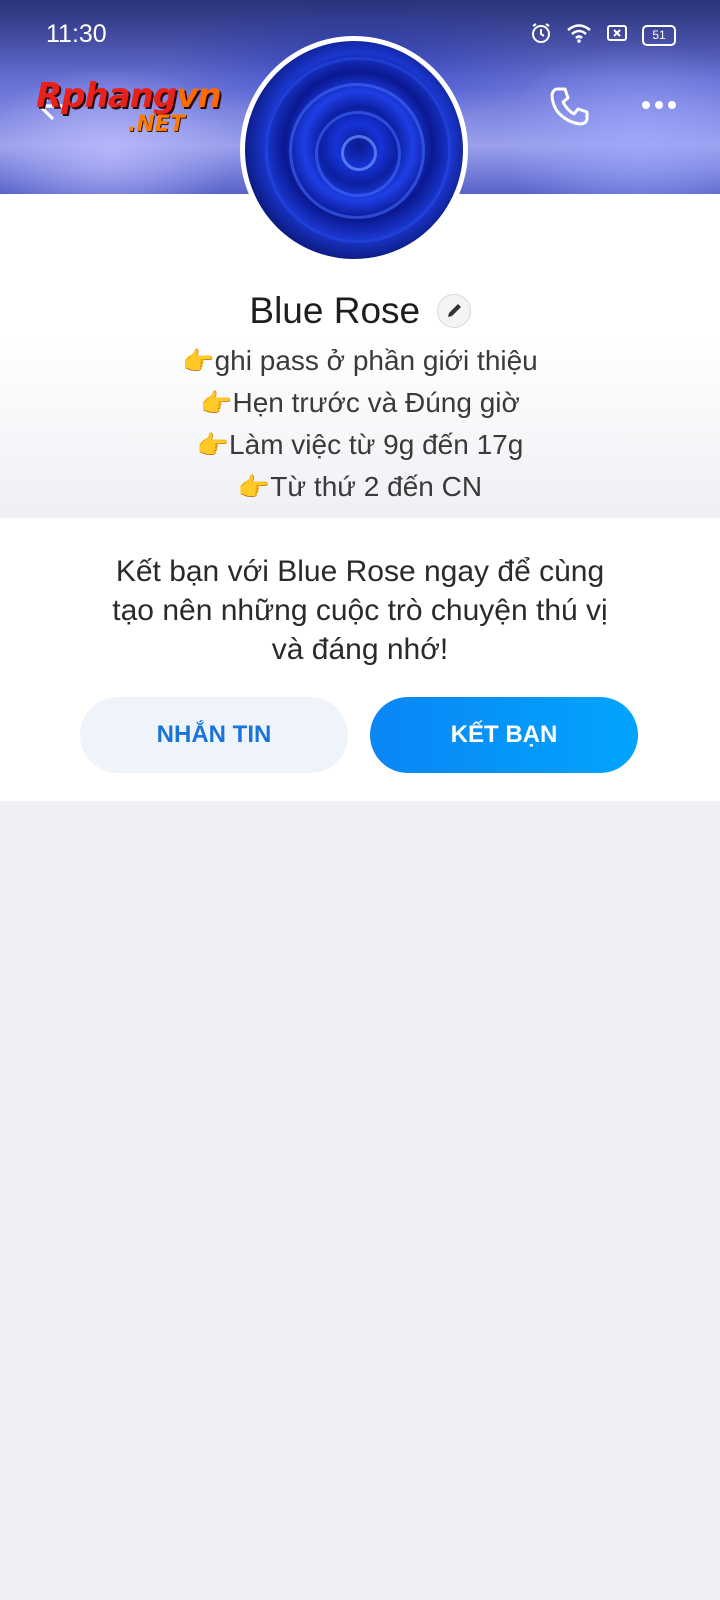 This screenshot has width=720, height=1600. Describe the element at coordinates (603, 35) in the screenshot. I see `status-icons: 51` at that location.